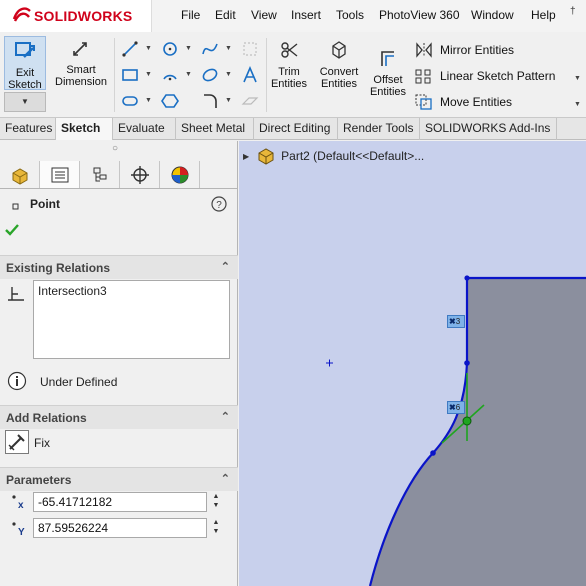  Describe the element at coordinates (19, 503) in the screenshot. I see `x-coordinate-icon: x` at that location.